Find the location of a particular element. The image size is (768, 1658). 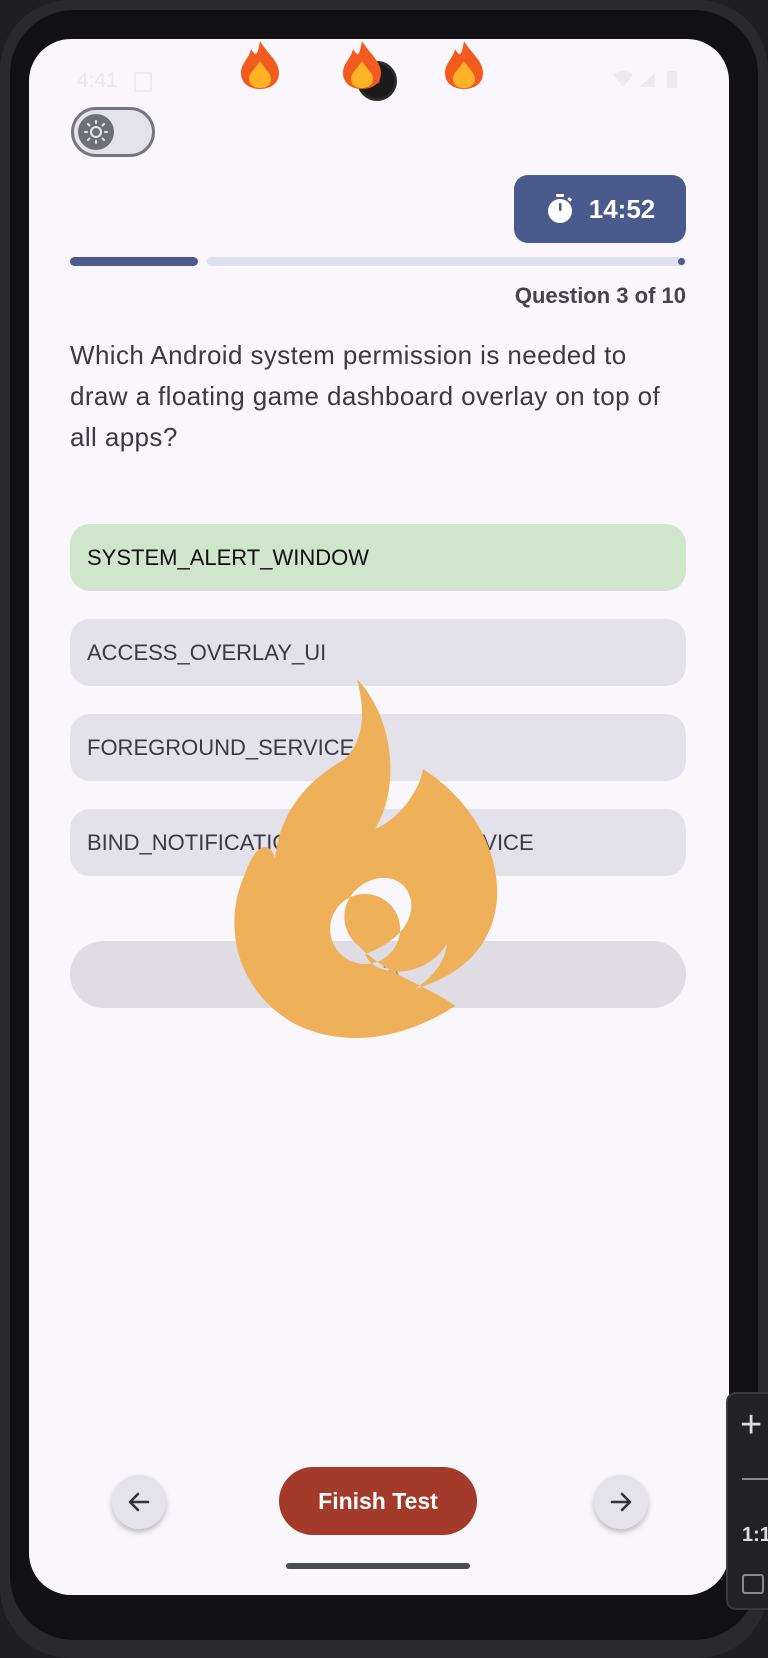

fit-screen-icon is located at coordinates (753, 1584).